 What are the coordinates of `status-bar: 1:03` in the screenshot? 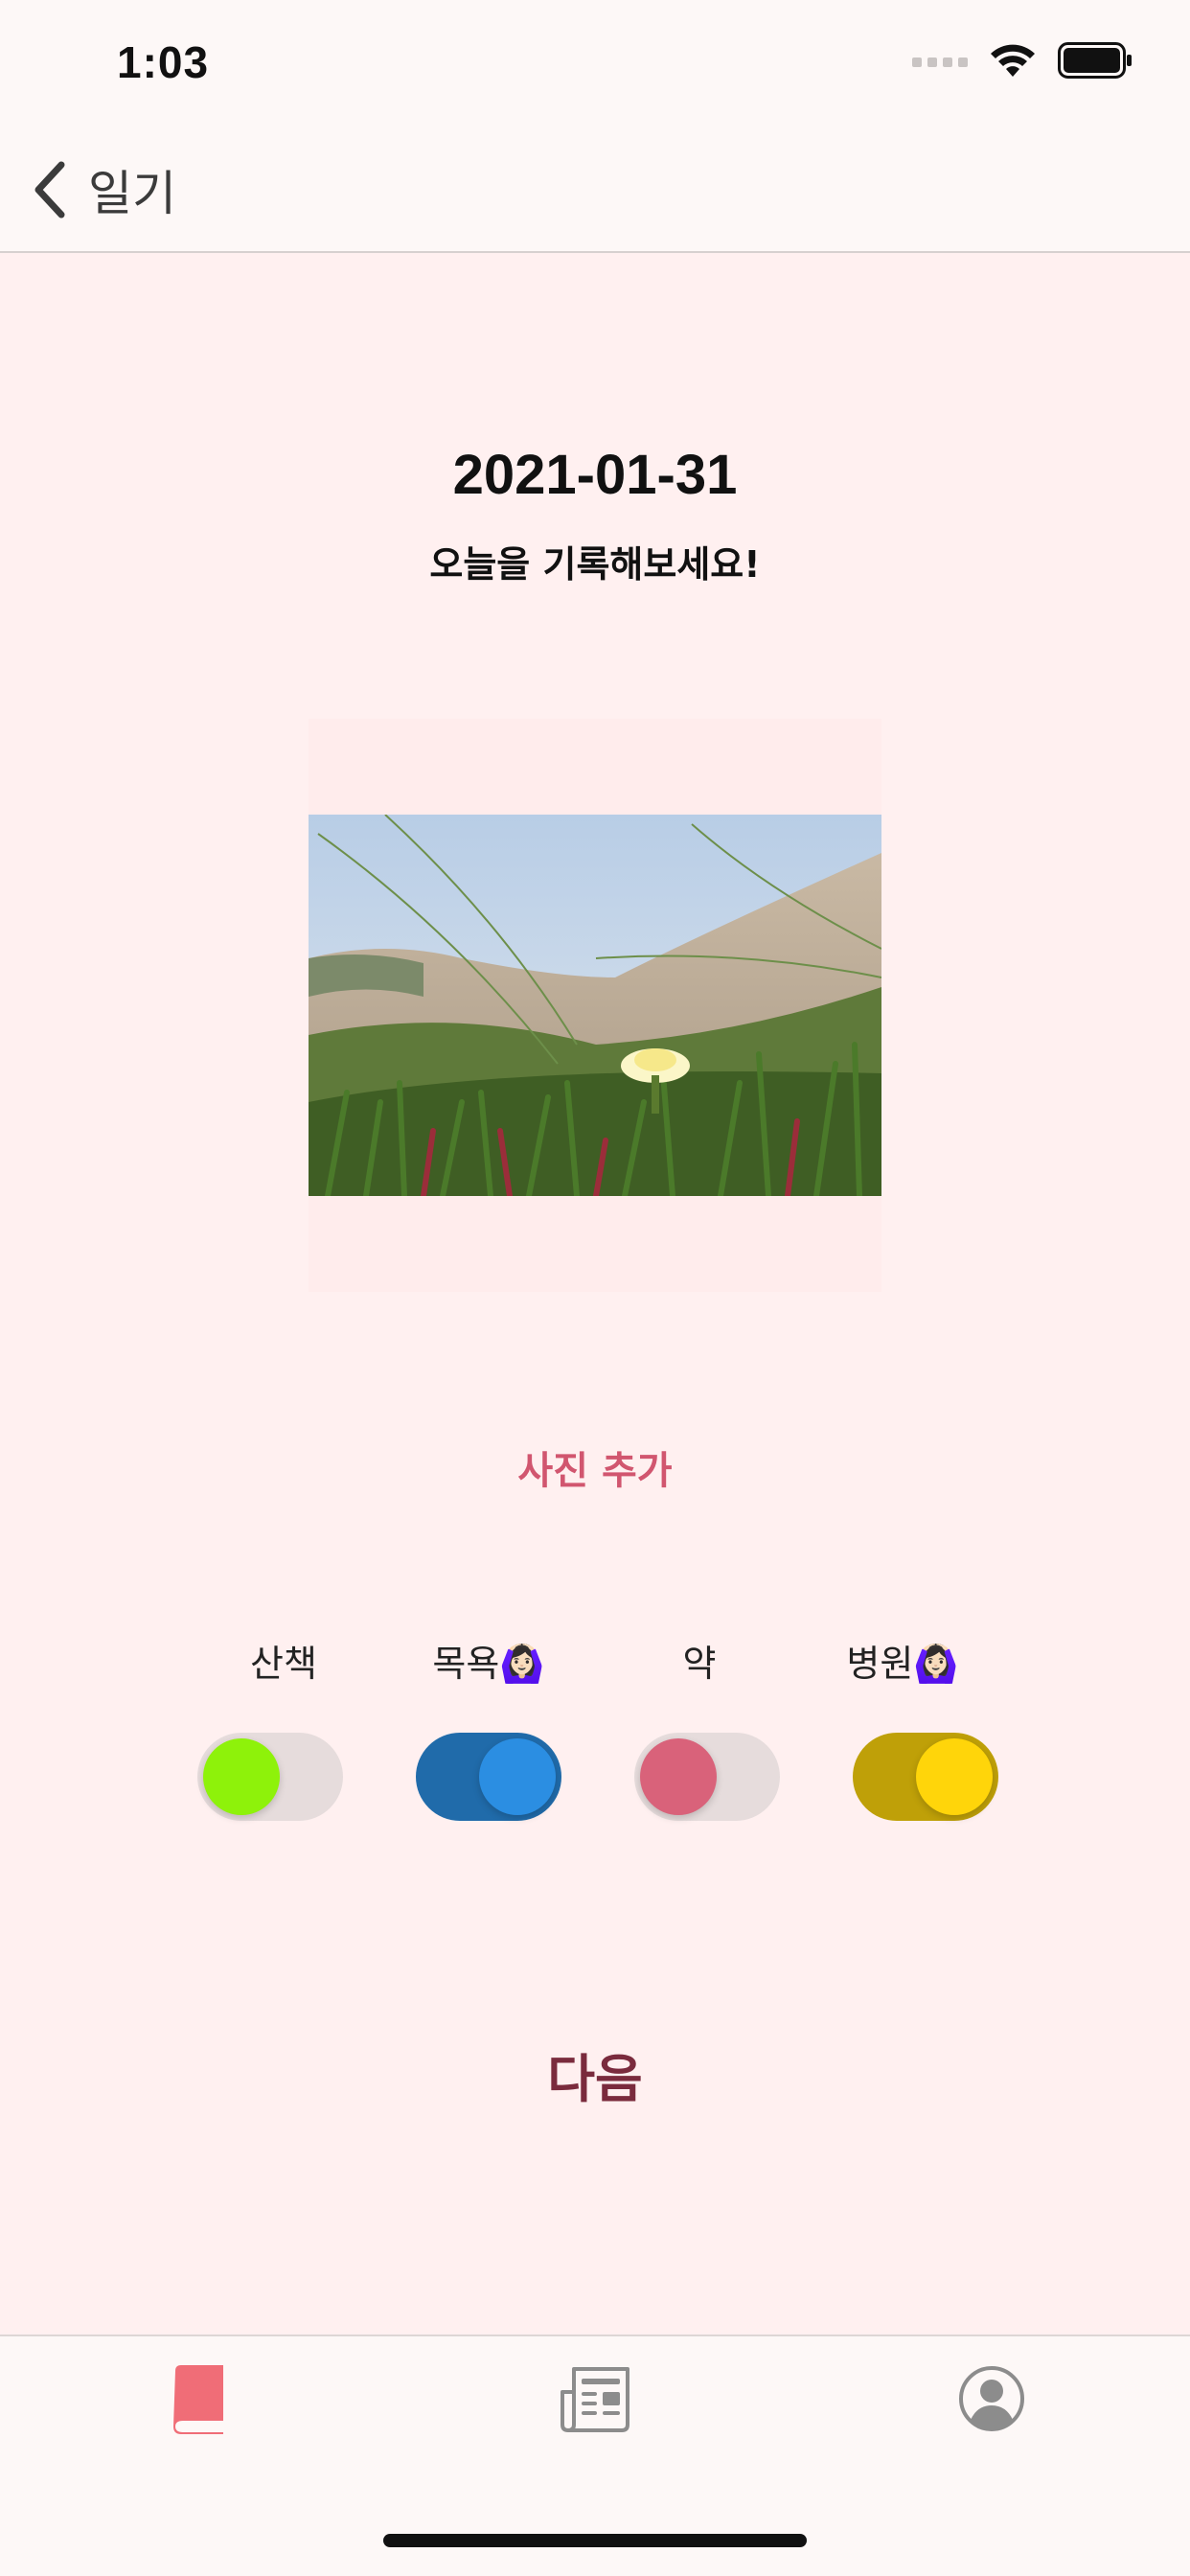 It's located at (595, 63).